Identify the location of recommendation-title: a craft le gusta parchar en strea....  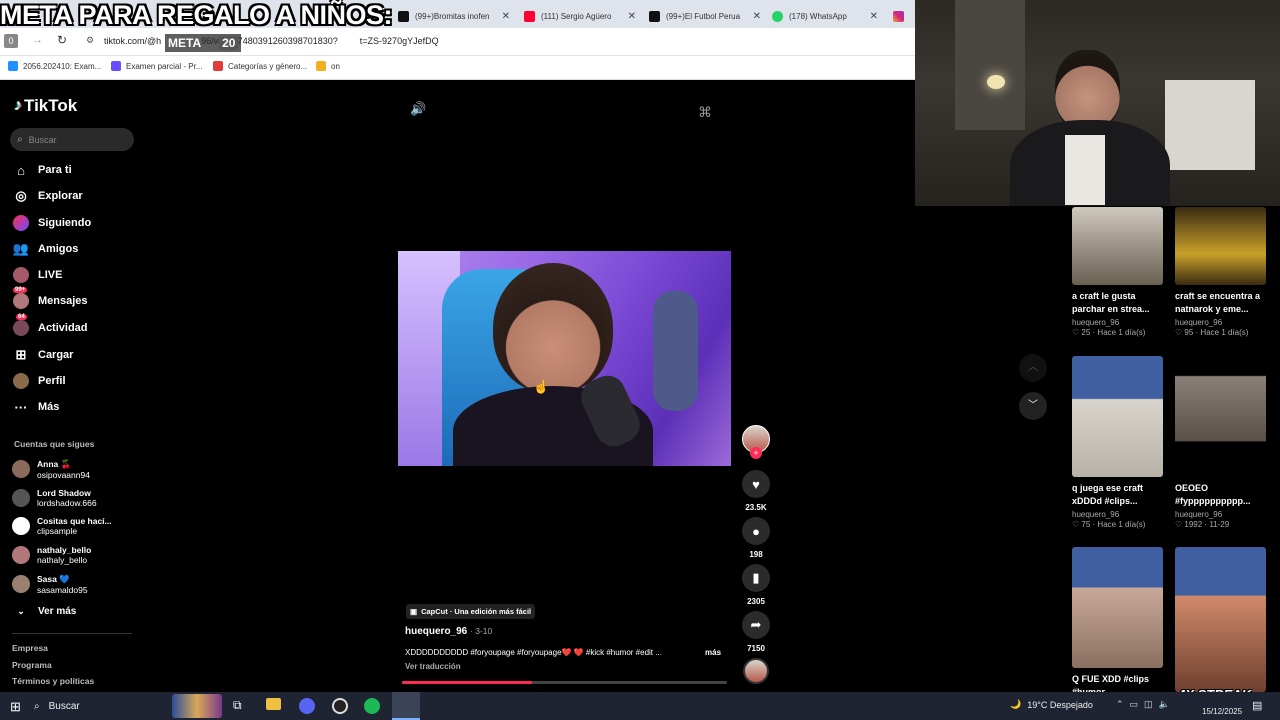
(1111, 302).